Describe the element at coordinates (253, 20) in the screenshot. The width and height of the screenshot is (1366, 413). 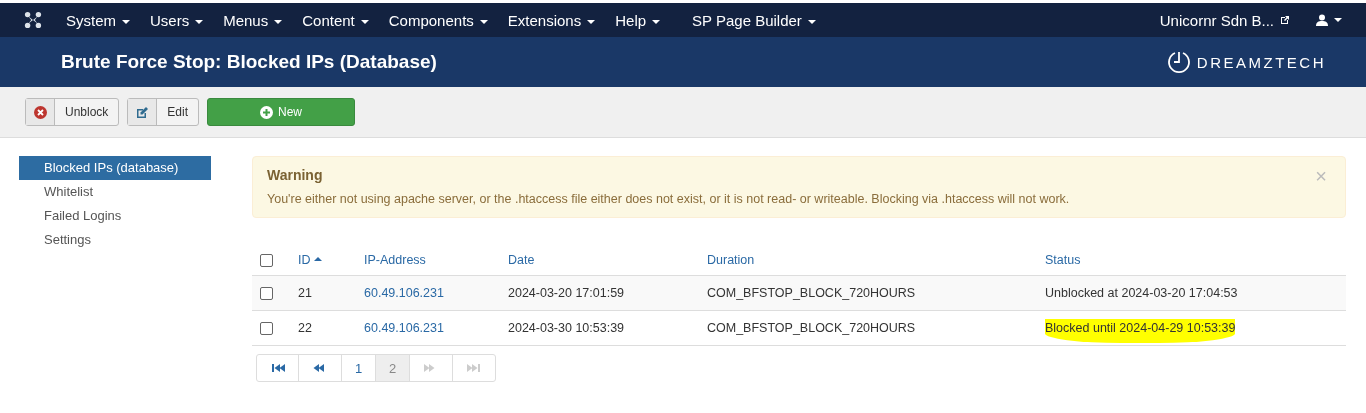
I see `menu-item: Menus` at that location.